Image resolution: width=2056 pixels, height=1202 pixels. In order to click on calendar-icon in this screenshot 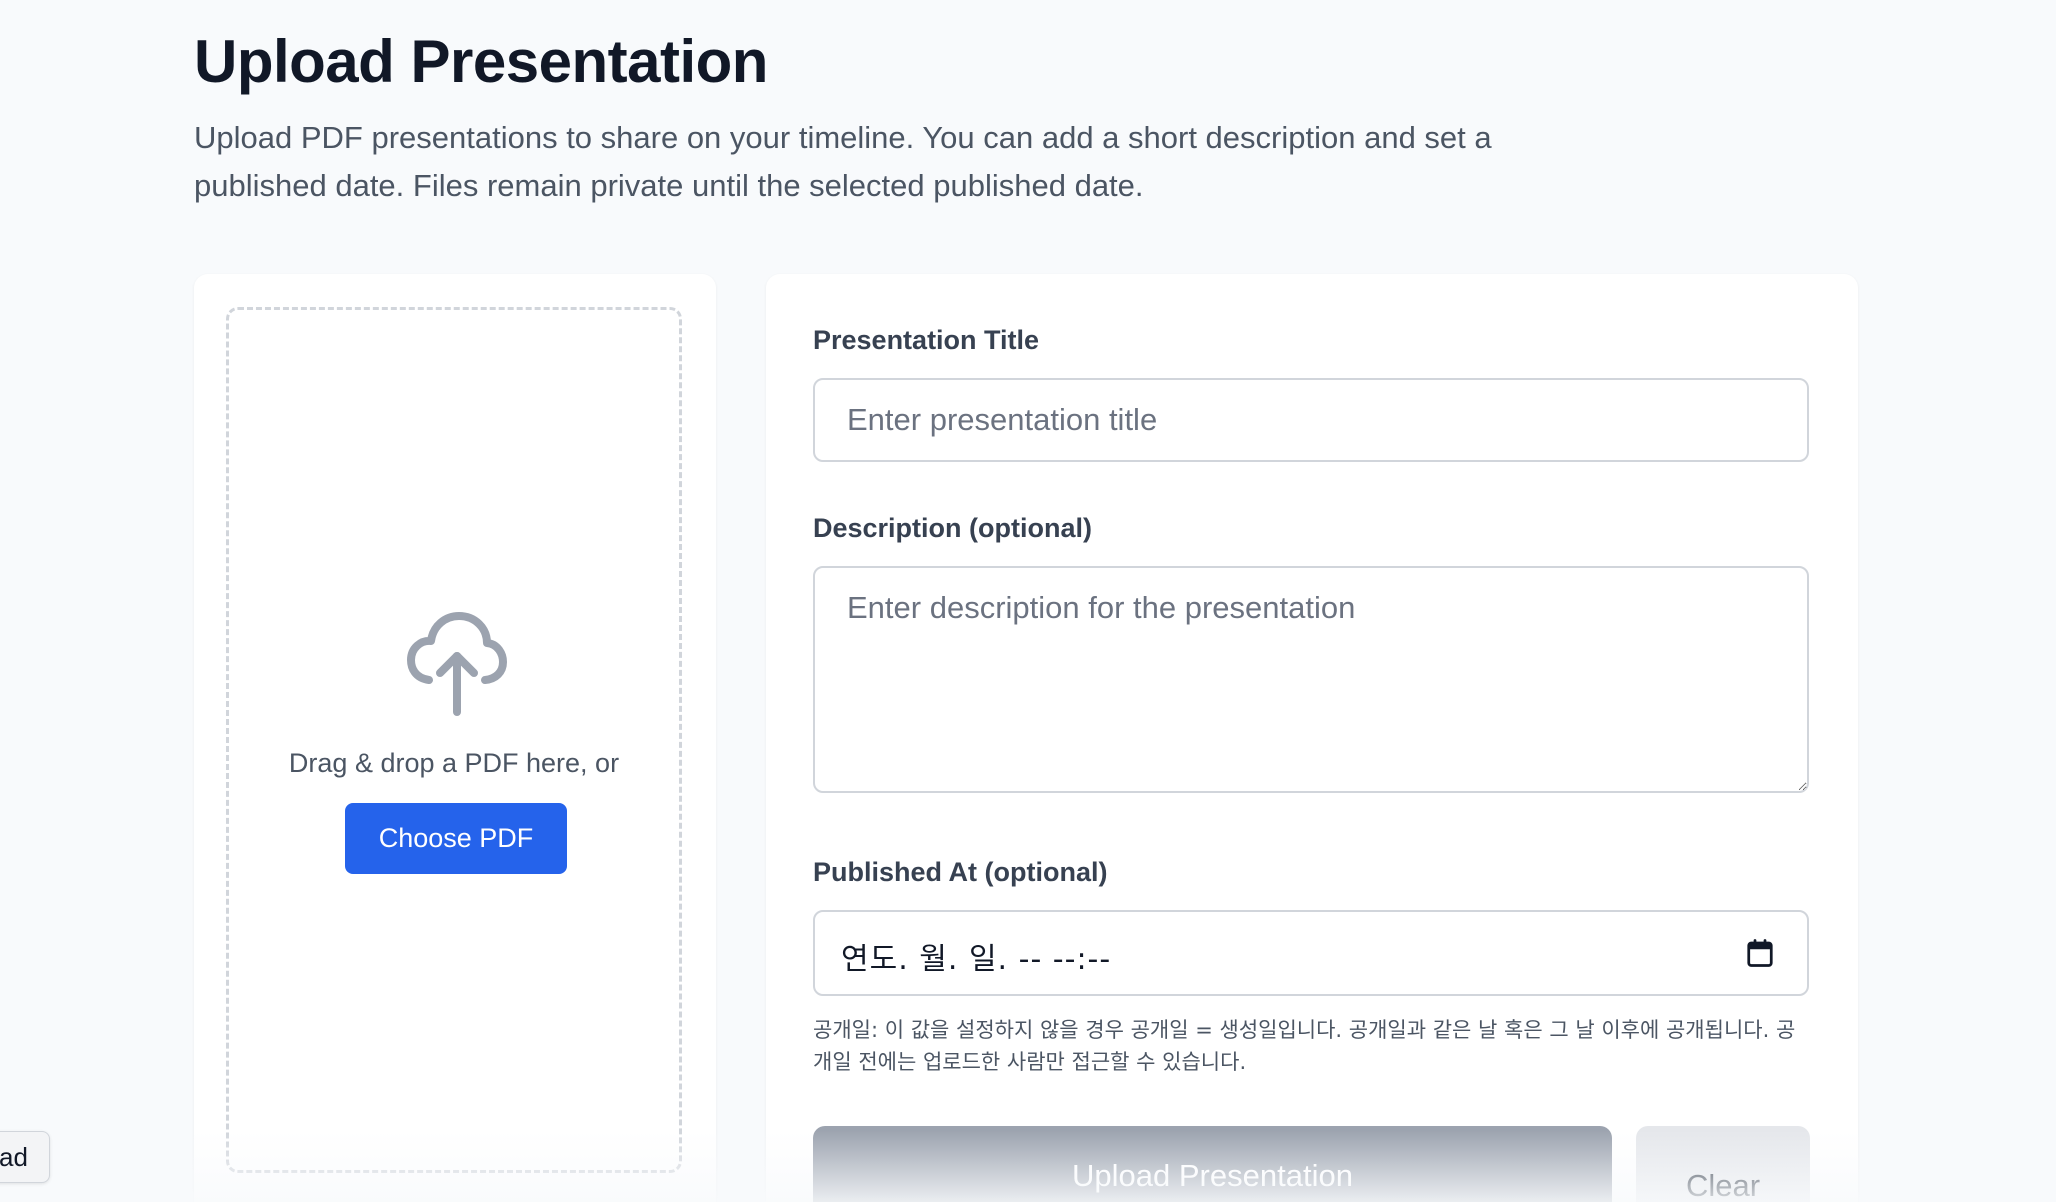, I will do `click(1760, 953)`.